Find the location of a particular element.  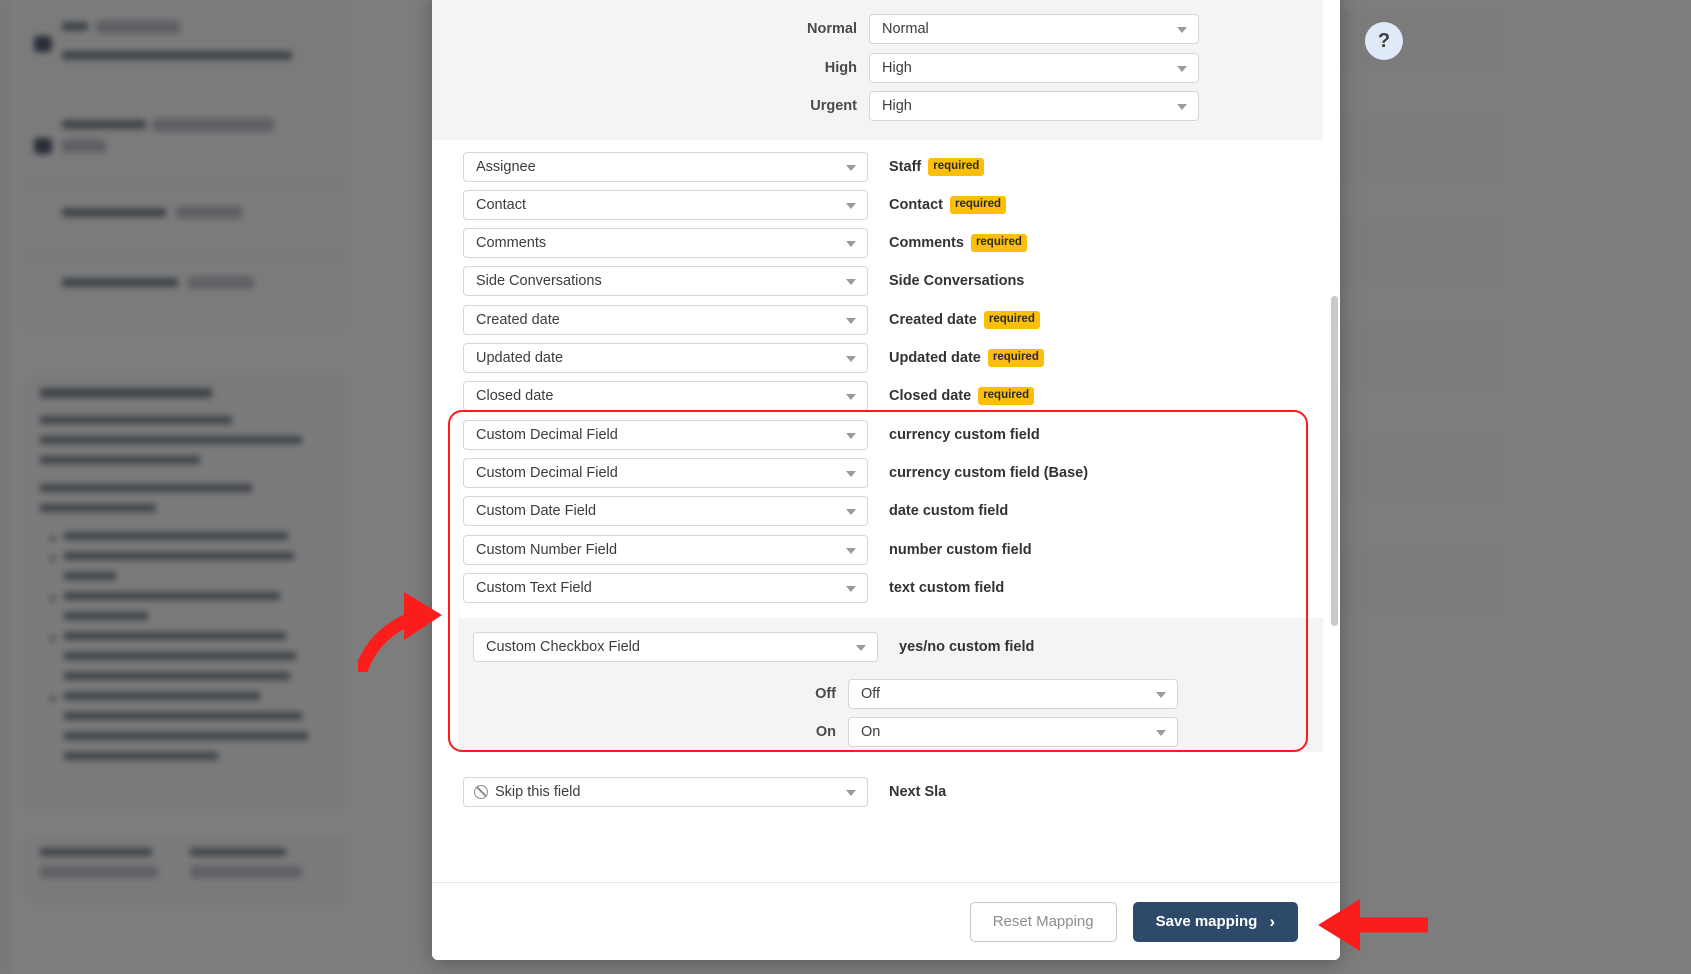

priority-row: Urgent High is located at coordinates (877, 106).